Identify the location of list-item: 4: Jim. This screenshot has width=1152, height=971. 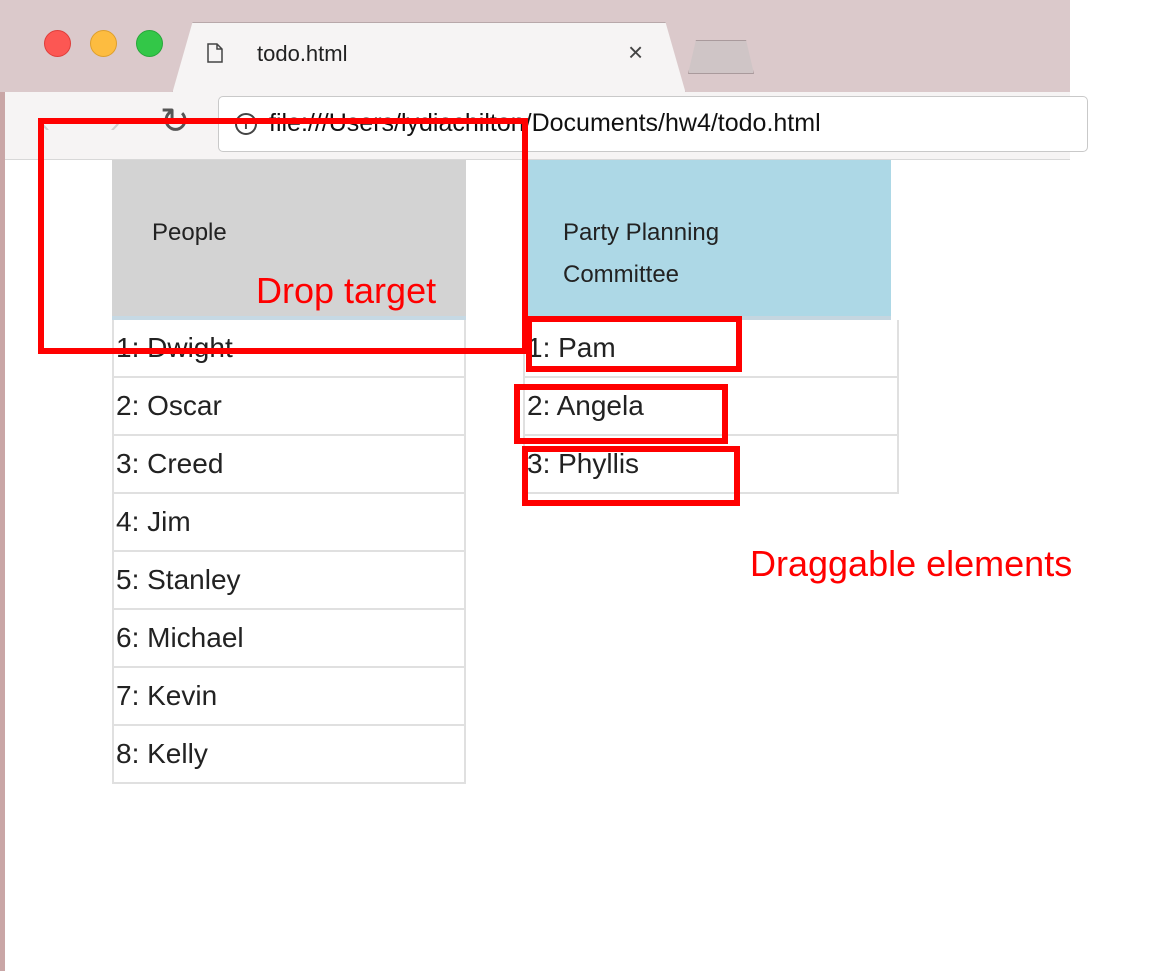
(289, 523).